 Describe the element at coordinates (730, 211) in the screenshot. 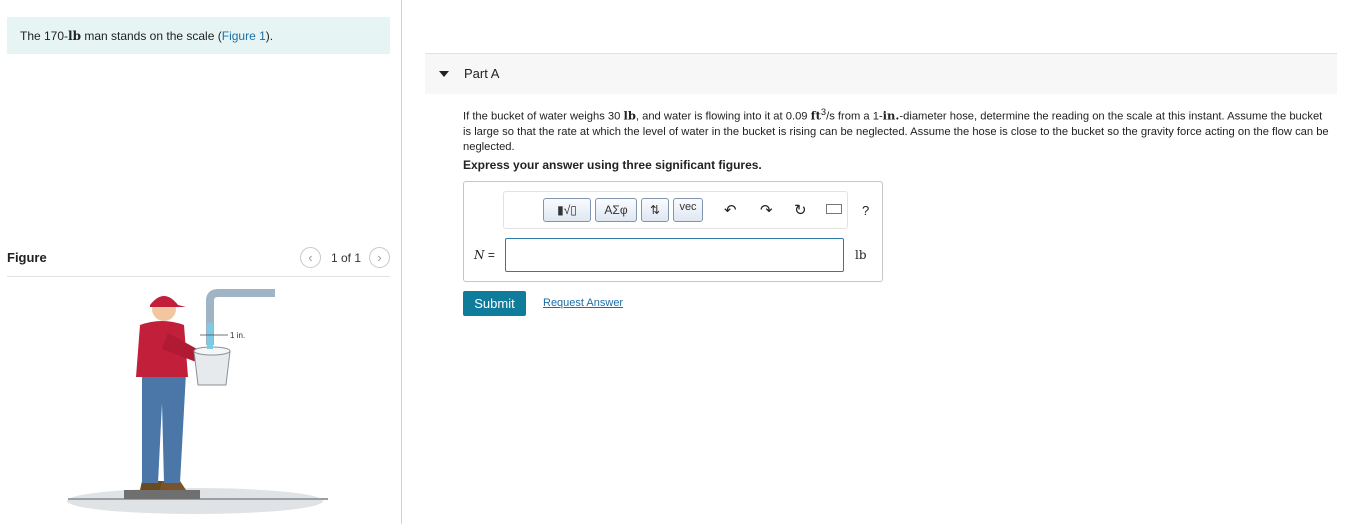

I see `undo-icon: ↶` at that location.